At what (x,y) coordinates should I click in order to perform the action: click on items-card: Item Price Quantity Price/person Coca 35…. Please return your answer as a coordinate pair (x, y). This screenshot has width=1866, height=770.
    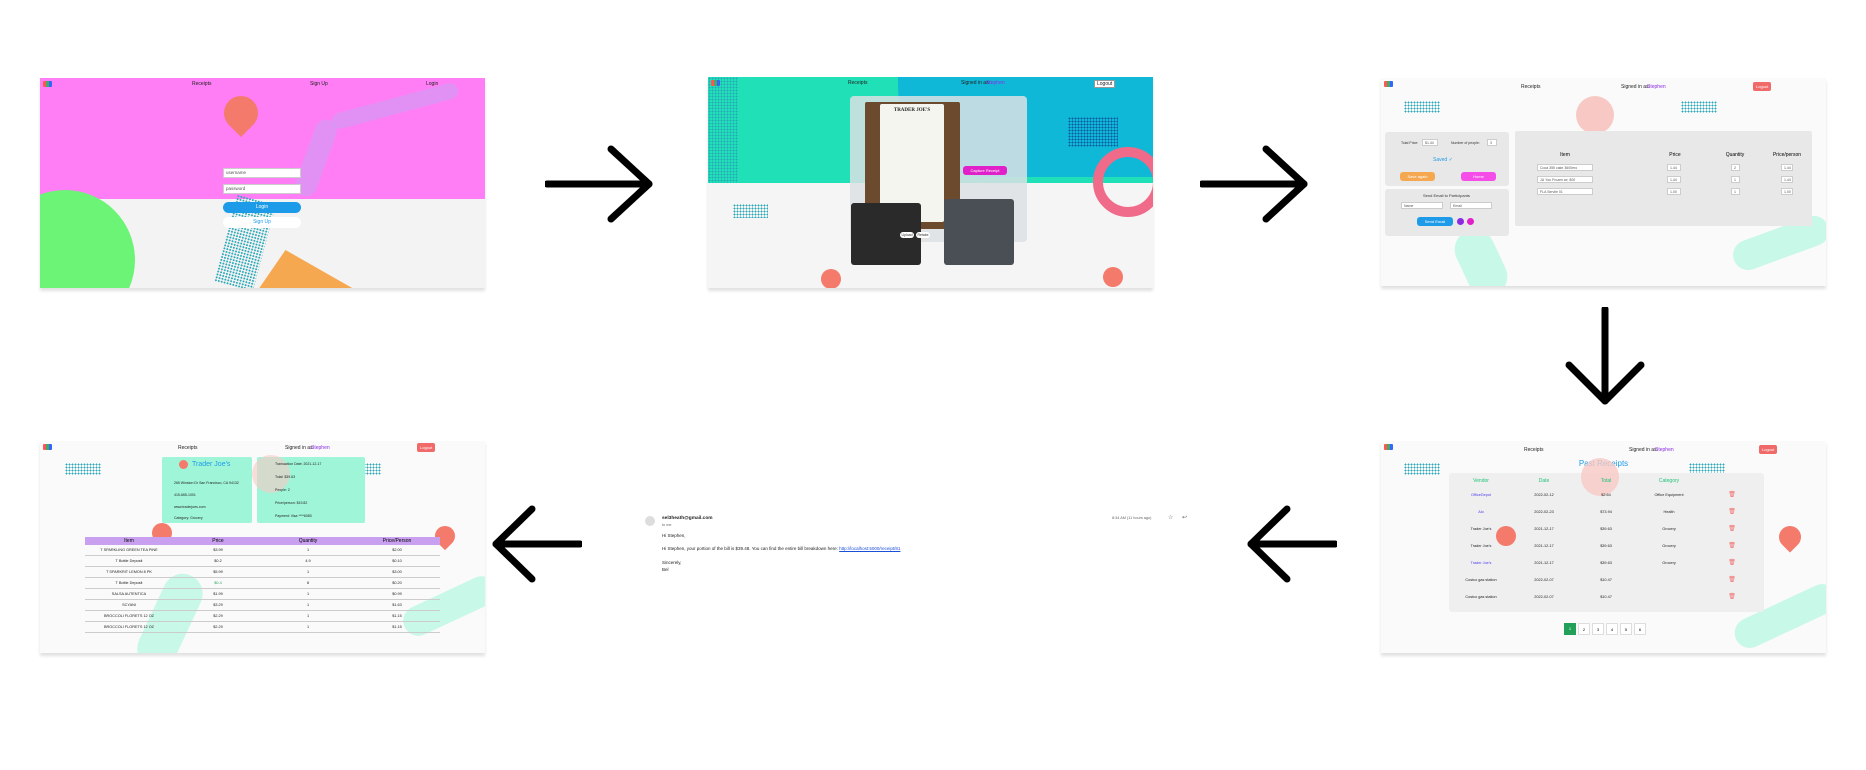
    Looking at the image, I should click on (1663, 178).